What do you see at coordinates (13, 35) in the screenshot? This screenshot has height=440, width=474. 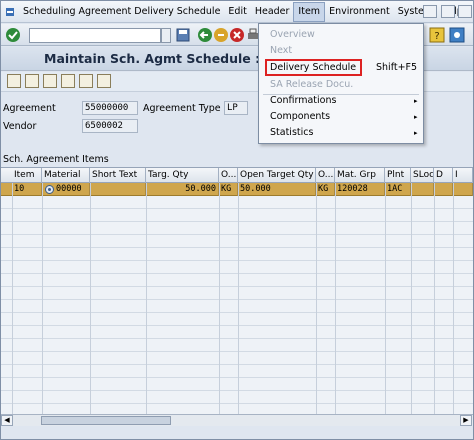 I see `enter-check-icon` at bounding box center [13, 35].